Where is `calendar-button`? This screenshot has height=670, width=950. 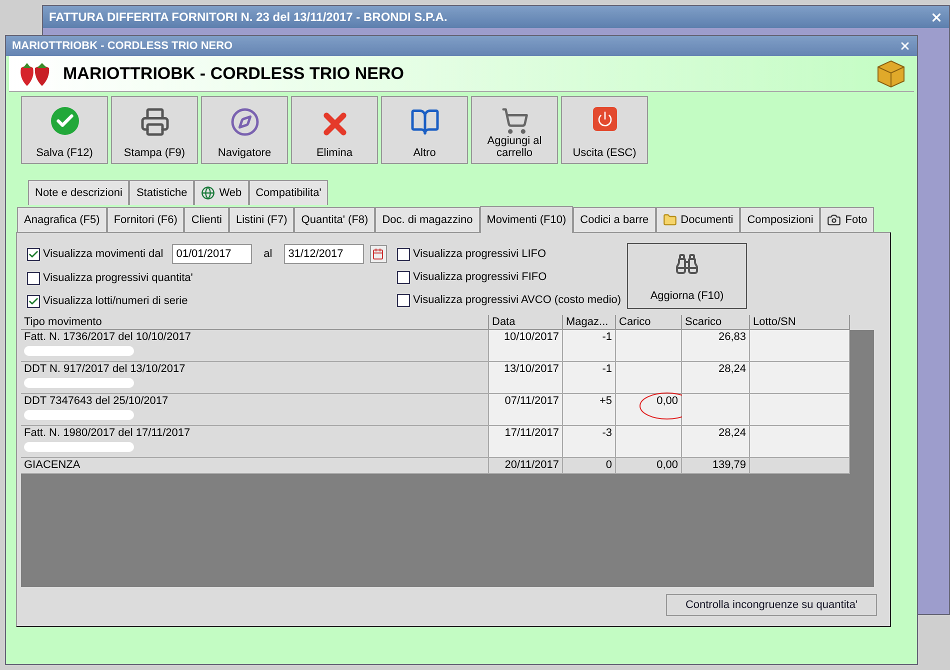
calendar-button is located at coordinates (378, 254).